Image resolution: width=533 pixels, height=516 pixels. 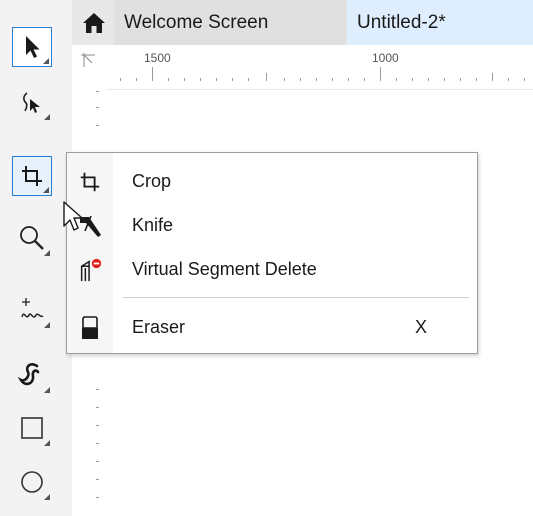 What do you see at coordinates (73, 216) in the screenshot?
I see `mouse-pointer-icon` at bounding box center [73, 216].